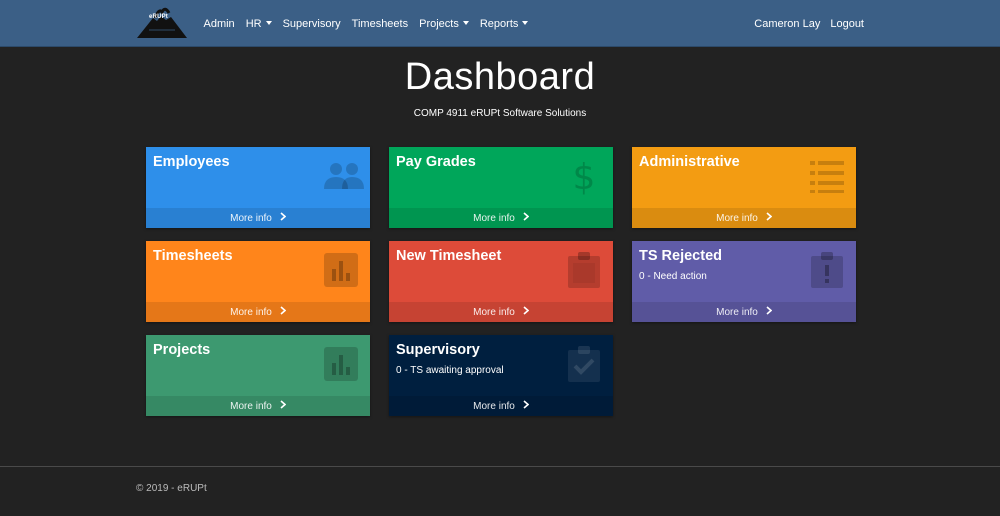 This screenshot has width=1000, height=516. I want to click on user-name-label: Cameron Lay, so click(787, 23).